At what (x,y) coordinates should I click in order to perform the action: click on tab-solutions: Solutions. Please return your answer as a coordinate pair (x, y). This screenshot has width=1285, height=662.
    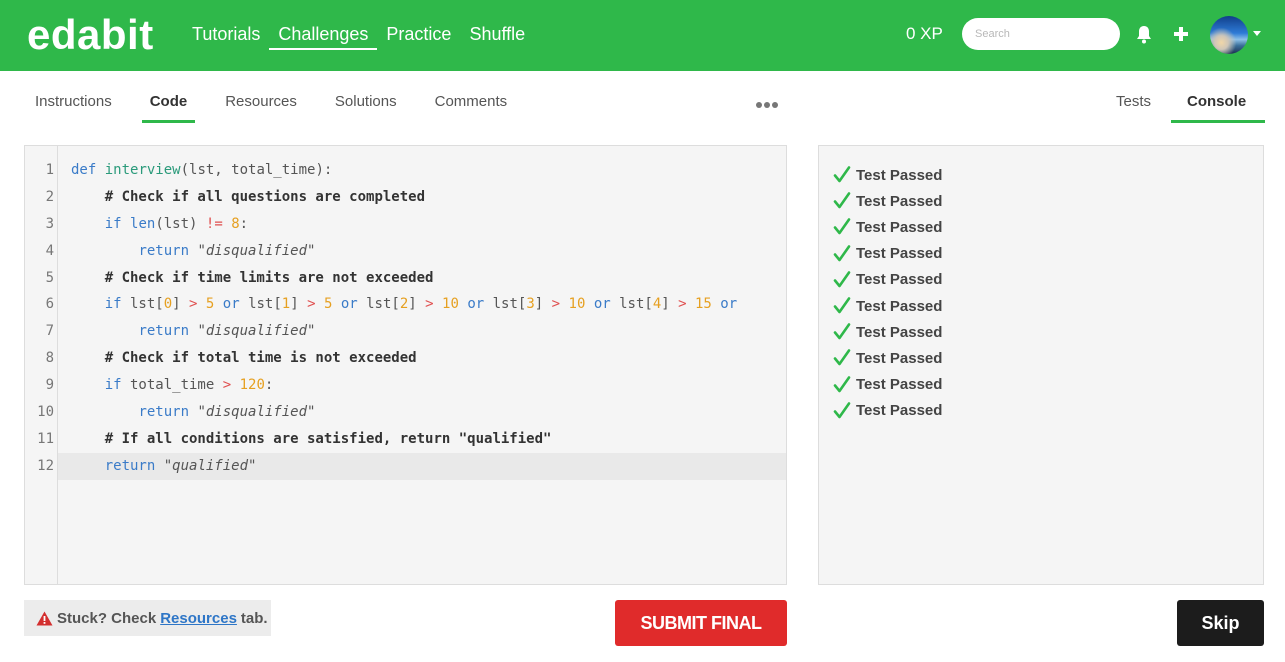
    Looking at the image, I should click on (366, 102).